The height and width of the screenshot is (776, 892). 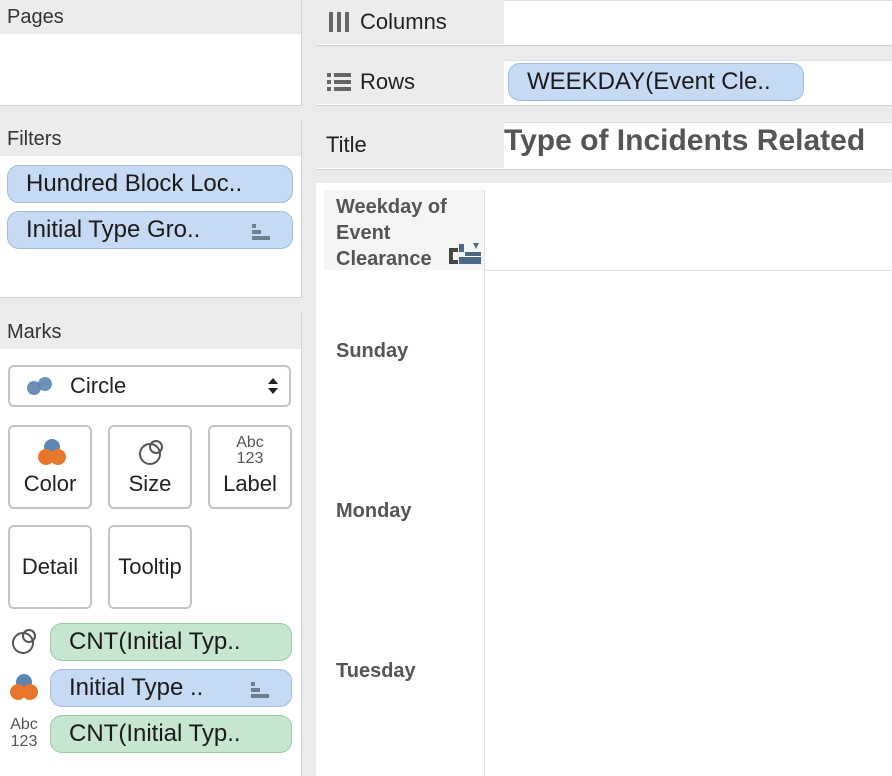 I want to click on detail-button-label: Detail, so click(x=50, y=566).